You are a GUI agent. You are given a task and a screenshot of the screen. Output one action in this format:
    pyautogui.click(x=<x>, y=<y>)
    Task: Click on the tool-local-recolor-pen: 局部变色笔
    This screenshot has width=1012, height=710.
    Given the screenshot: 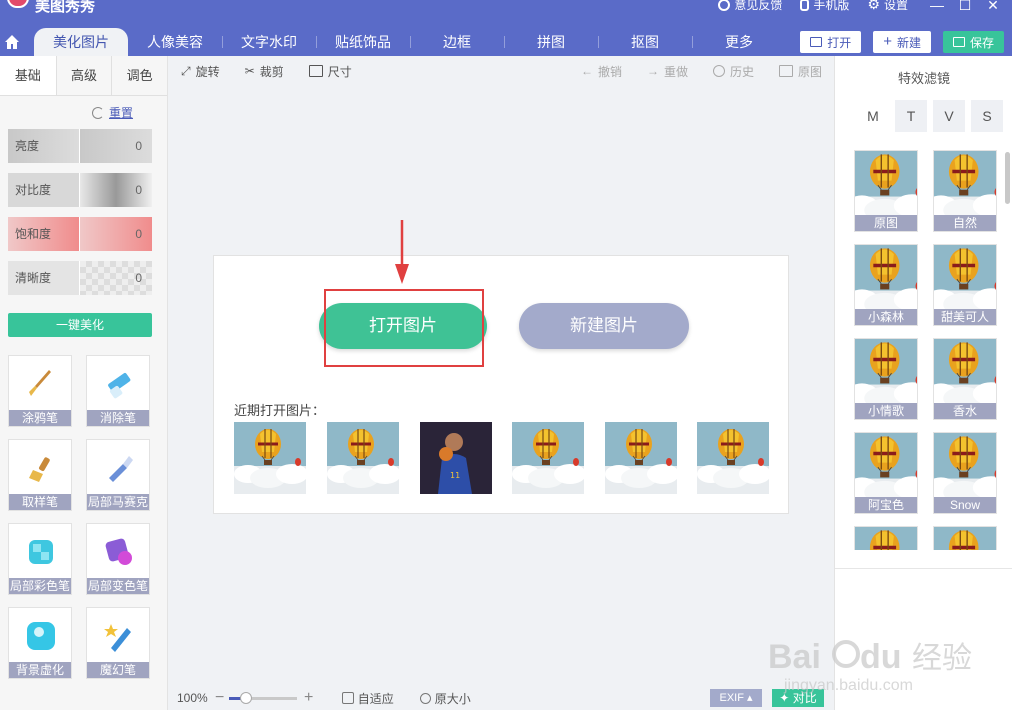 What is the action you would take?
    pyautogui.click(x=118, y=559)
    